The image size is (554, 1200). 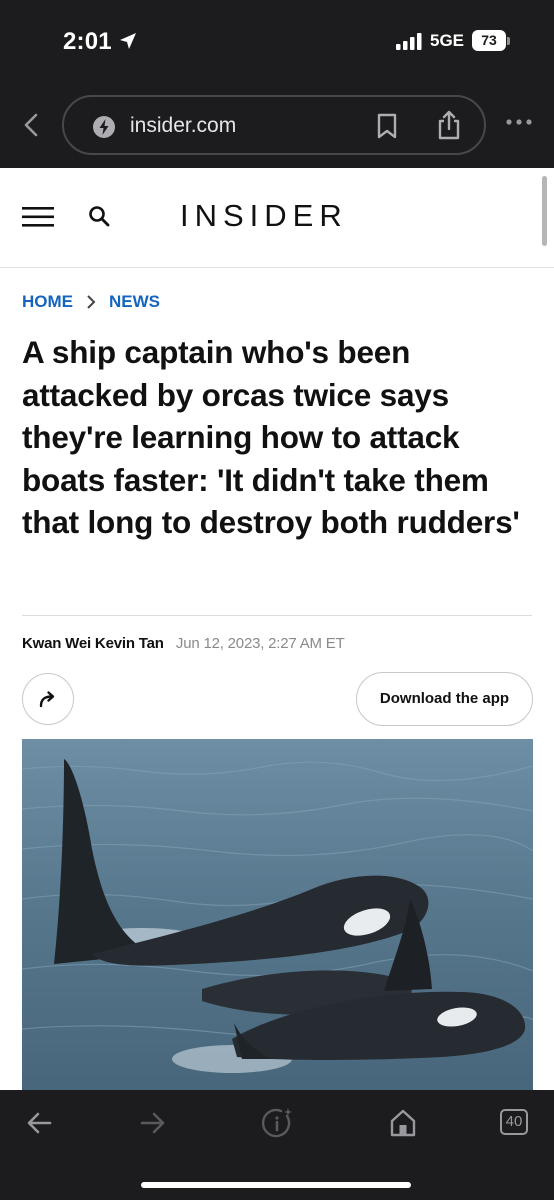 What do you see at coordinates (514, 1122) in the screenshot?
I see `tabs-icon: 40` at bounding box center [514, 1122].